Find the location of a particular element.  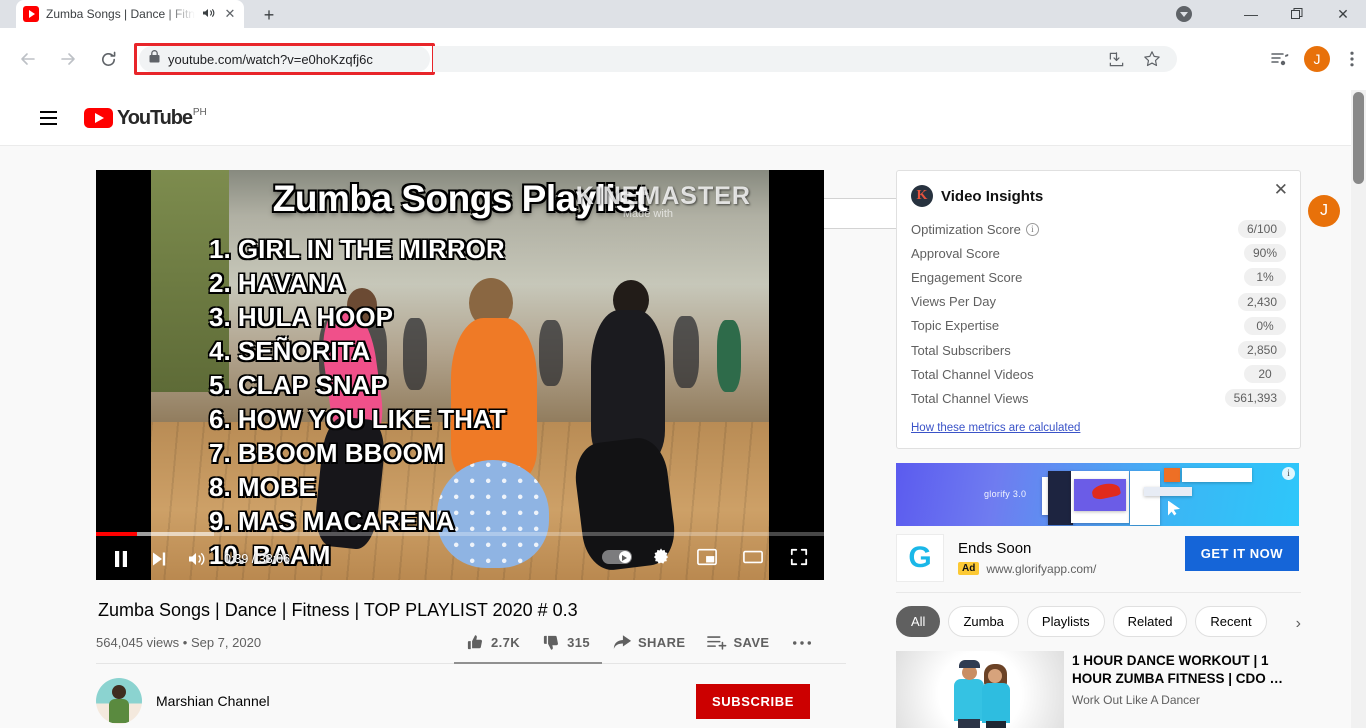

metric-label: Optimization Score i is located at coordinates (1074, 229).